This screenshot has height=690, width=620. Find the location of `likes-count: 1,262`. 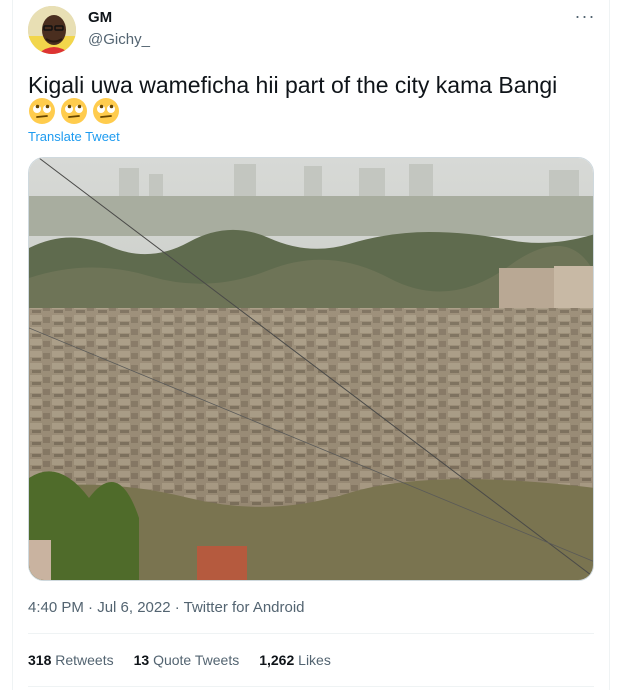

likes-count: 1,262 is located at coordinates (279, 660).